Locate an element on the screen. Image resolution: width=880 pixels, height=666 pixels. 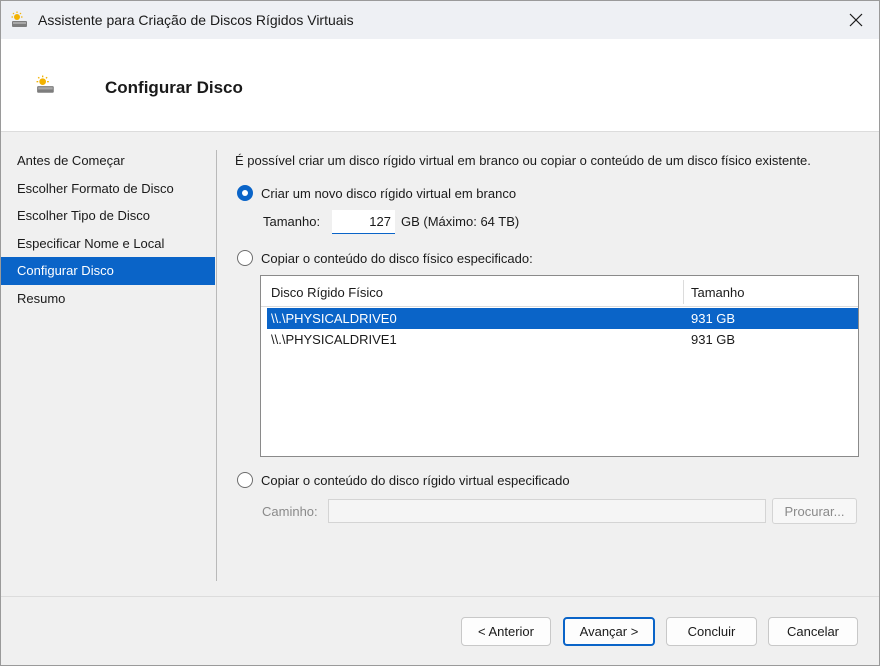
column-header-size: Tamanho is located at coordinates (717, 292).